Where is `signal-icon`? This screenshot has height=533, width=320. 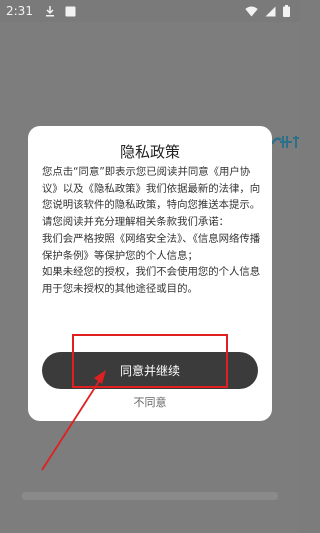
signal-icon is located at coordinates (270, 11).